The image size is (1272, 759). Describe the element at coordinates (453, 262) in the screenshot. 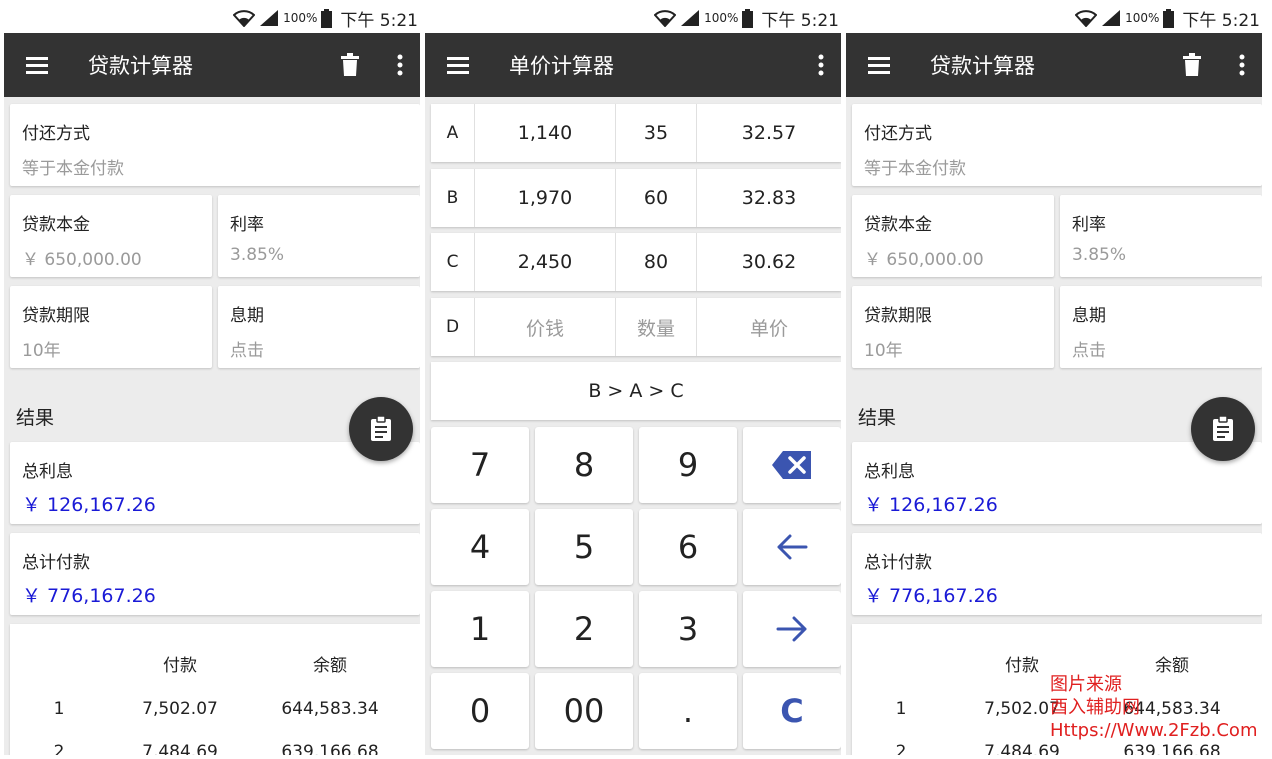

I see `row-letter: C` at that location.